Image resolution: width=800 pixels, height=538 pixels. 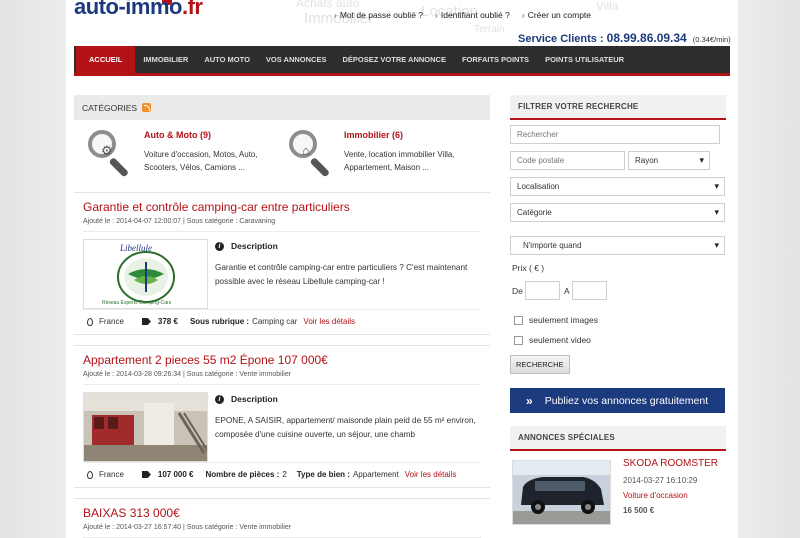 I want to click on double-arrow-icon: », so click(x=529, y=400).